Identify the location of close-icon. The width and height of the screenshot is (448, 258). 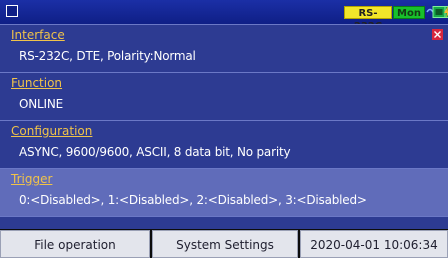
(437, 34).